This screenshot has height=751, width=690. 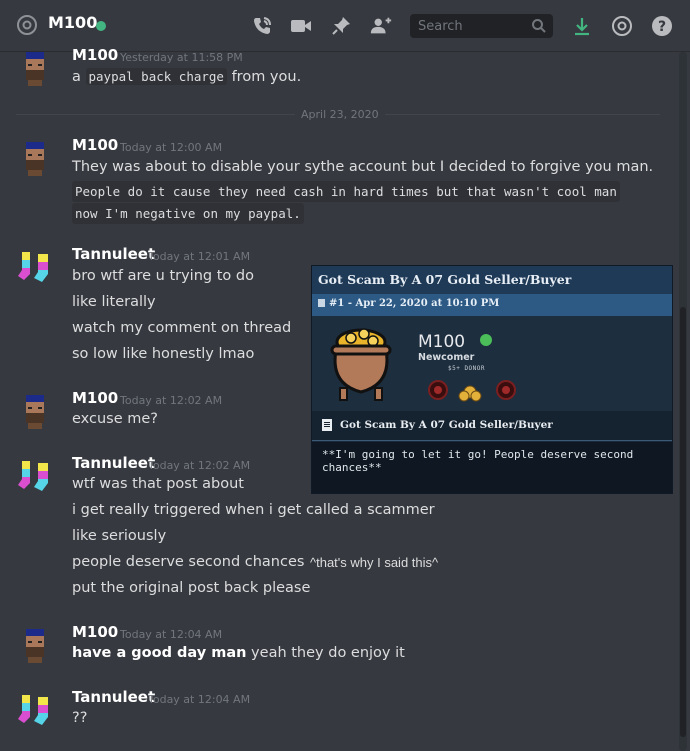 I want to click on phone-call-icon, so click(x=262, y=26).